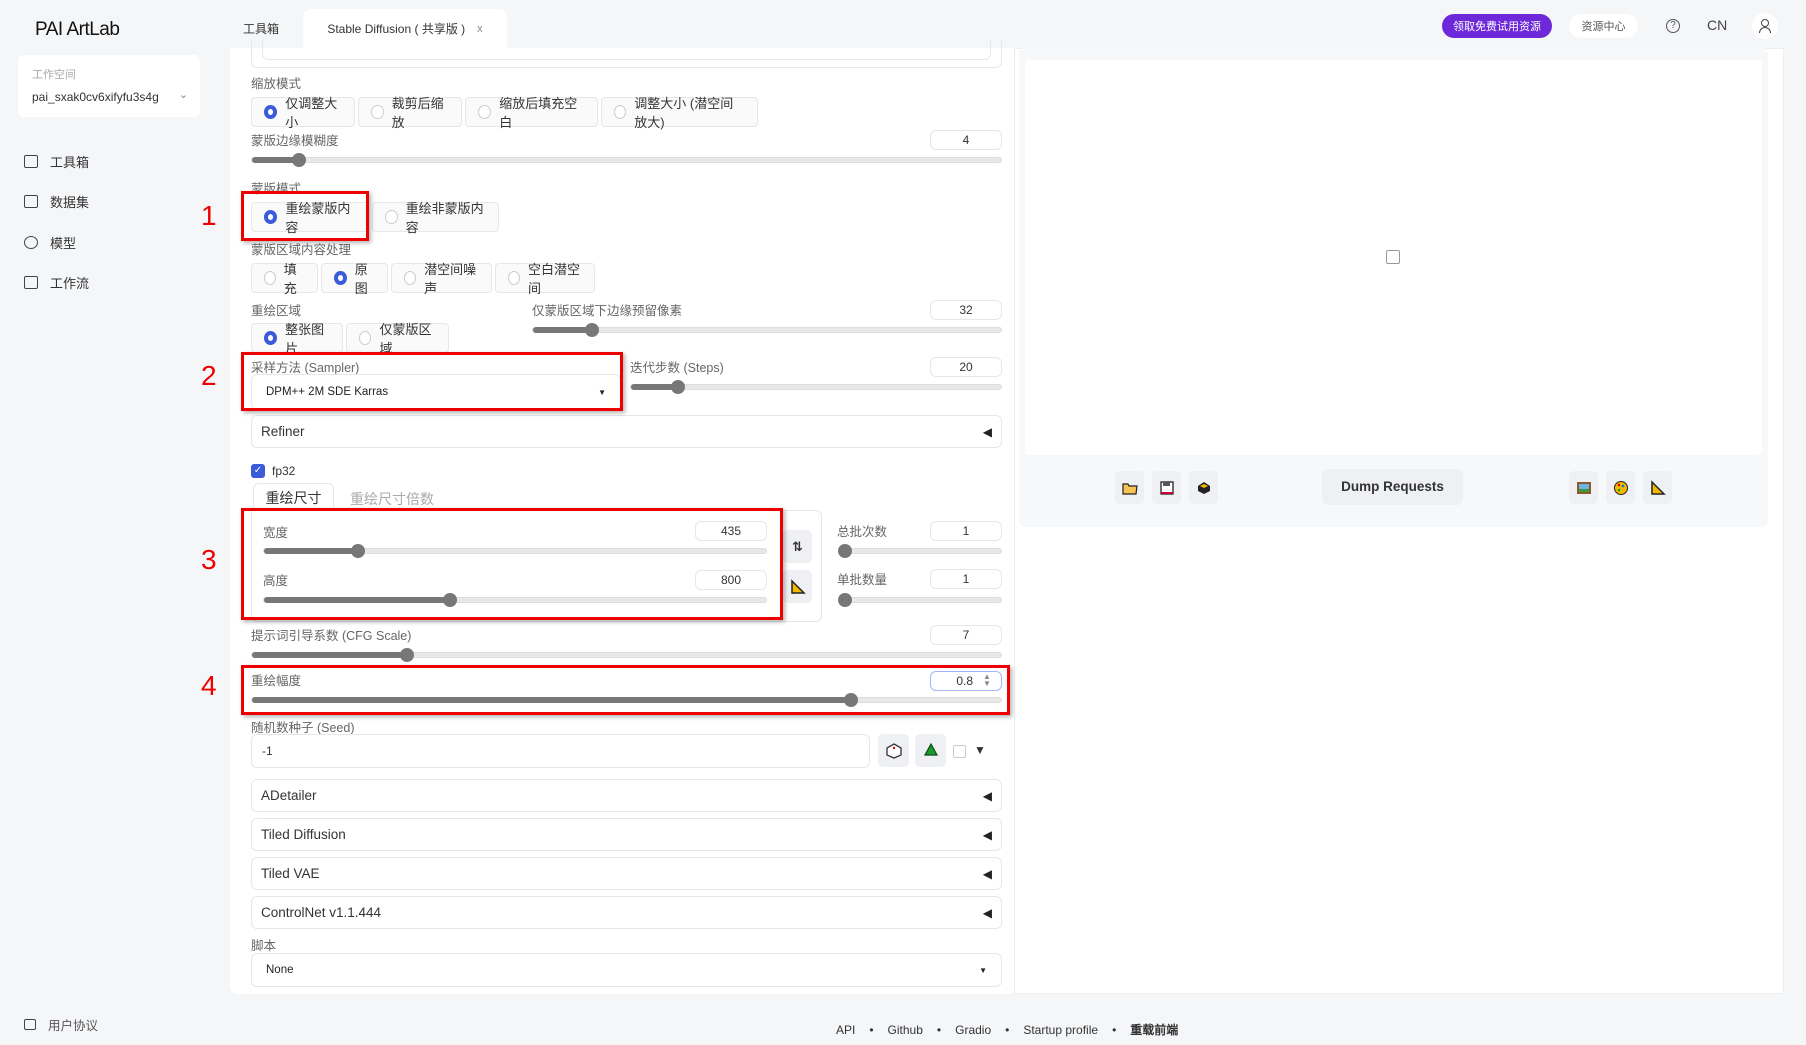 The image size is (1806, 1045). I want to click on sidebar-item-datasets: 数据集, so click(56, 201).